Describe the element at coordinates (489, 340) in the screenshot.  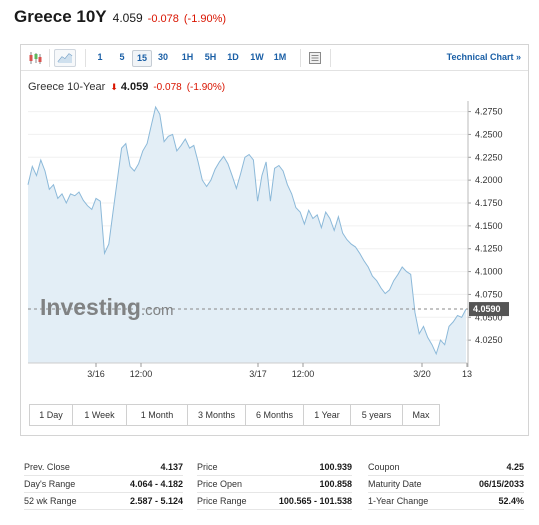
I see `y-tick-label: 4.0250` at that location.